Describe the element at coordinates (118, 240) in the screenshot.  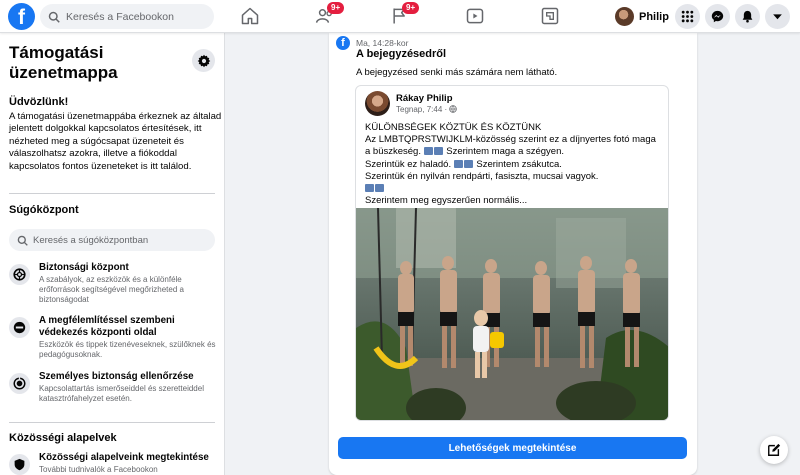
I see `help-search-input` at that location.